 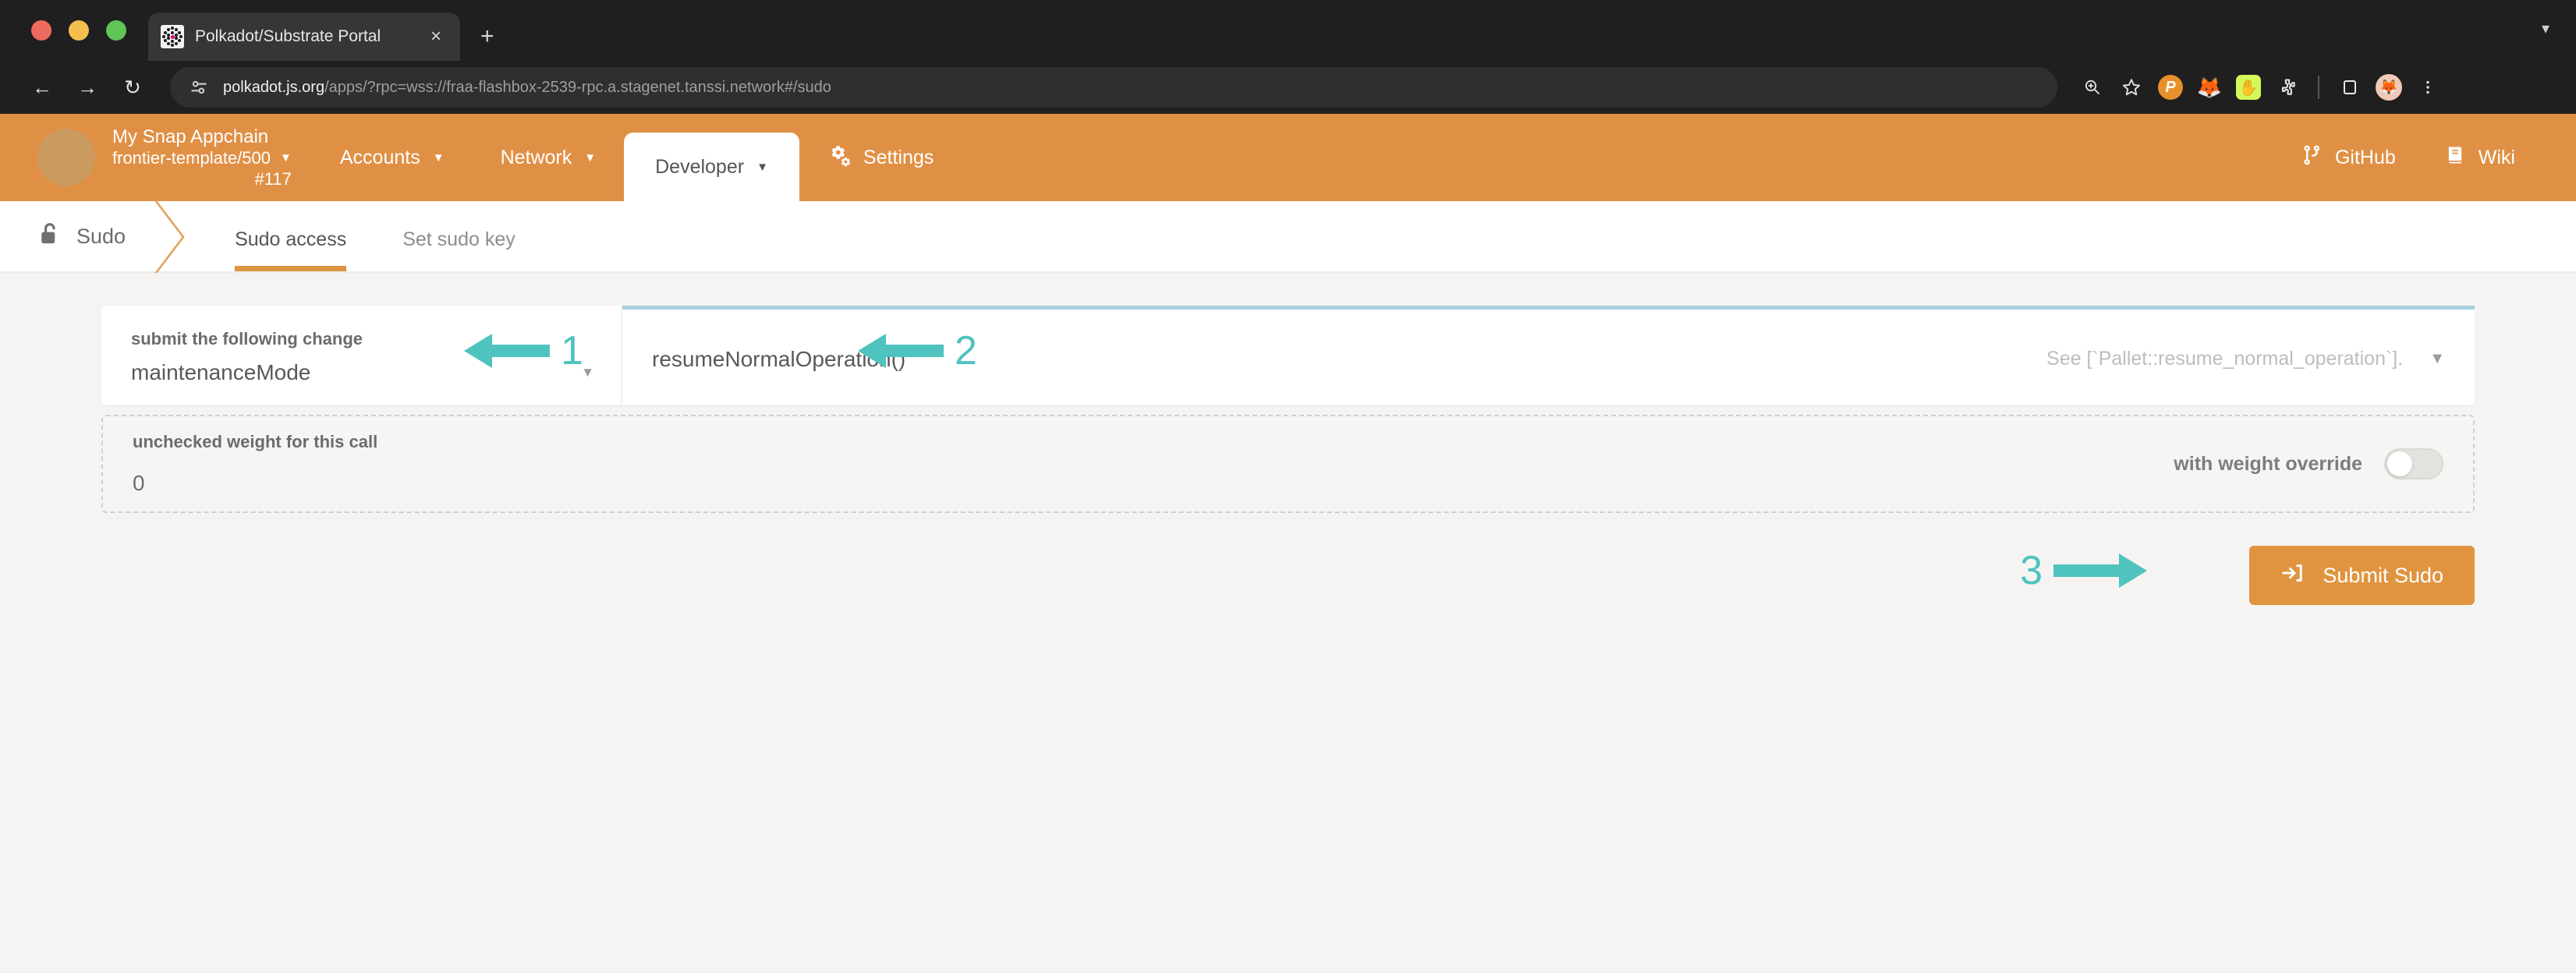 What do you see at coordinates (459, 239) in the screenshot?
I see `tab-label: Set sudo key` at bounding box center [459, 239].